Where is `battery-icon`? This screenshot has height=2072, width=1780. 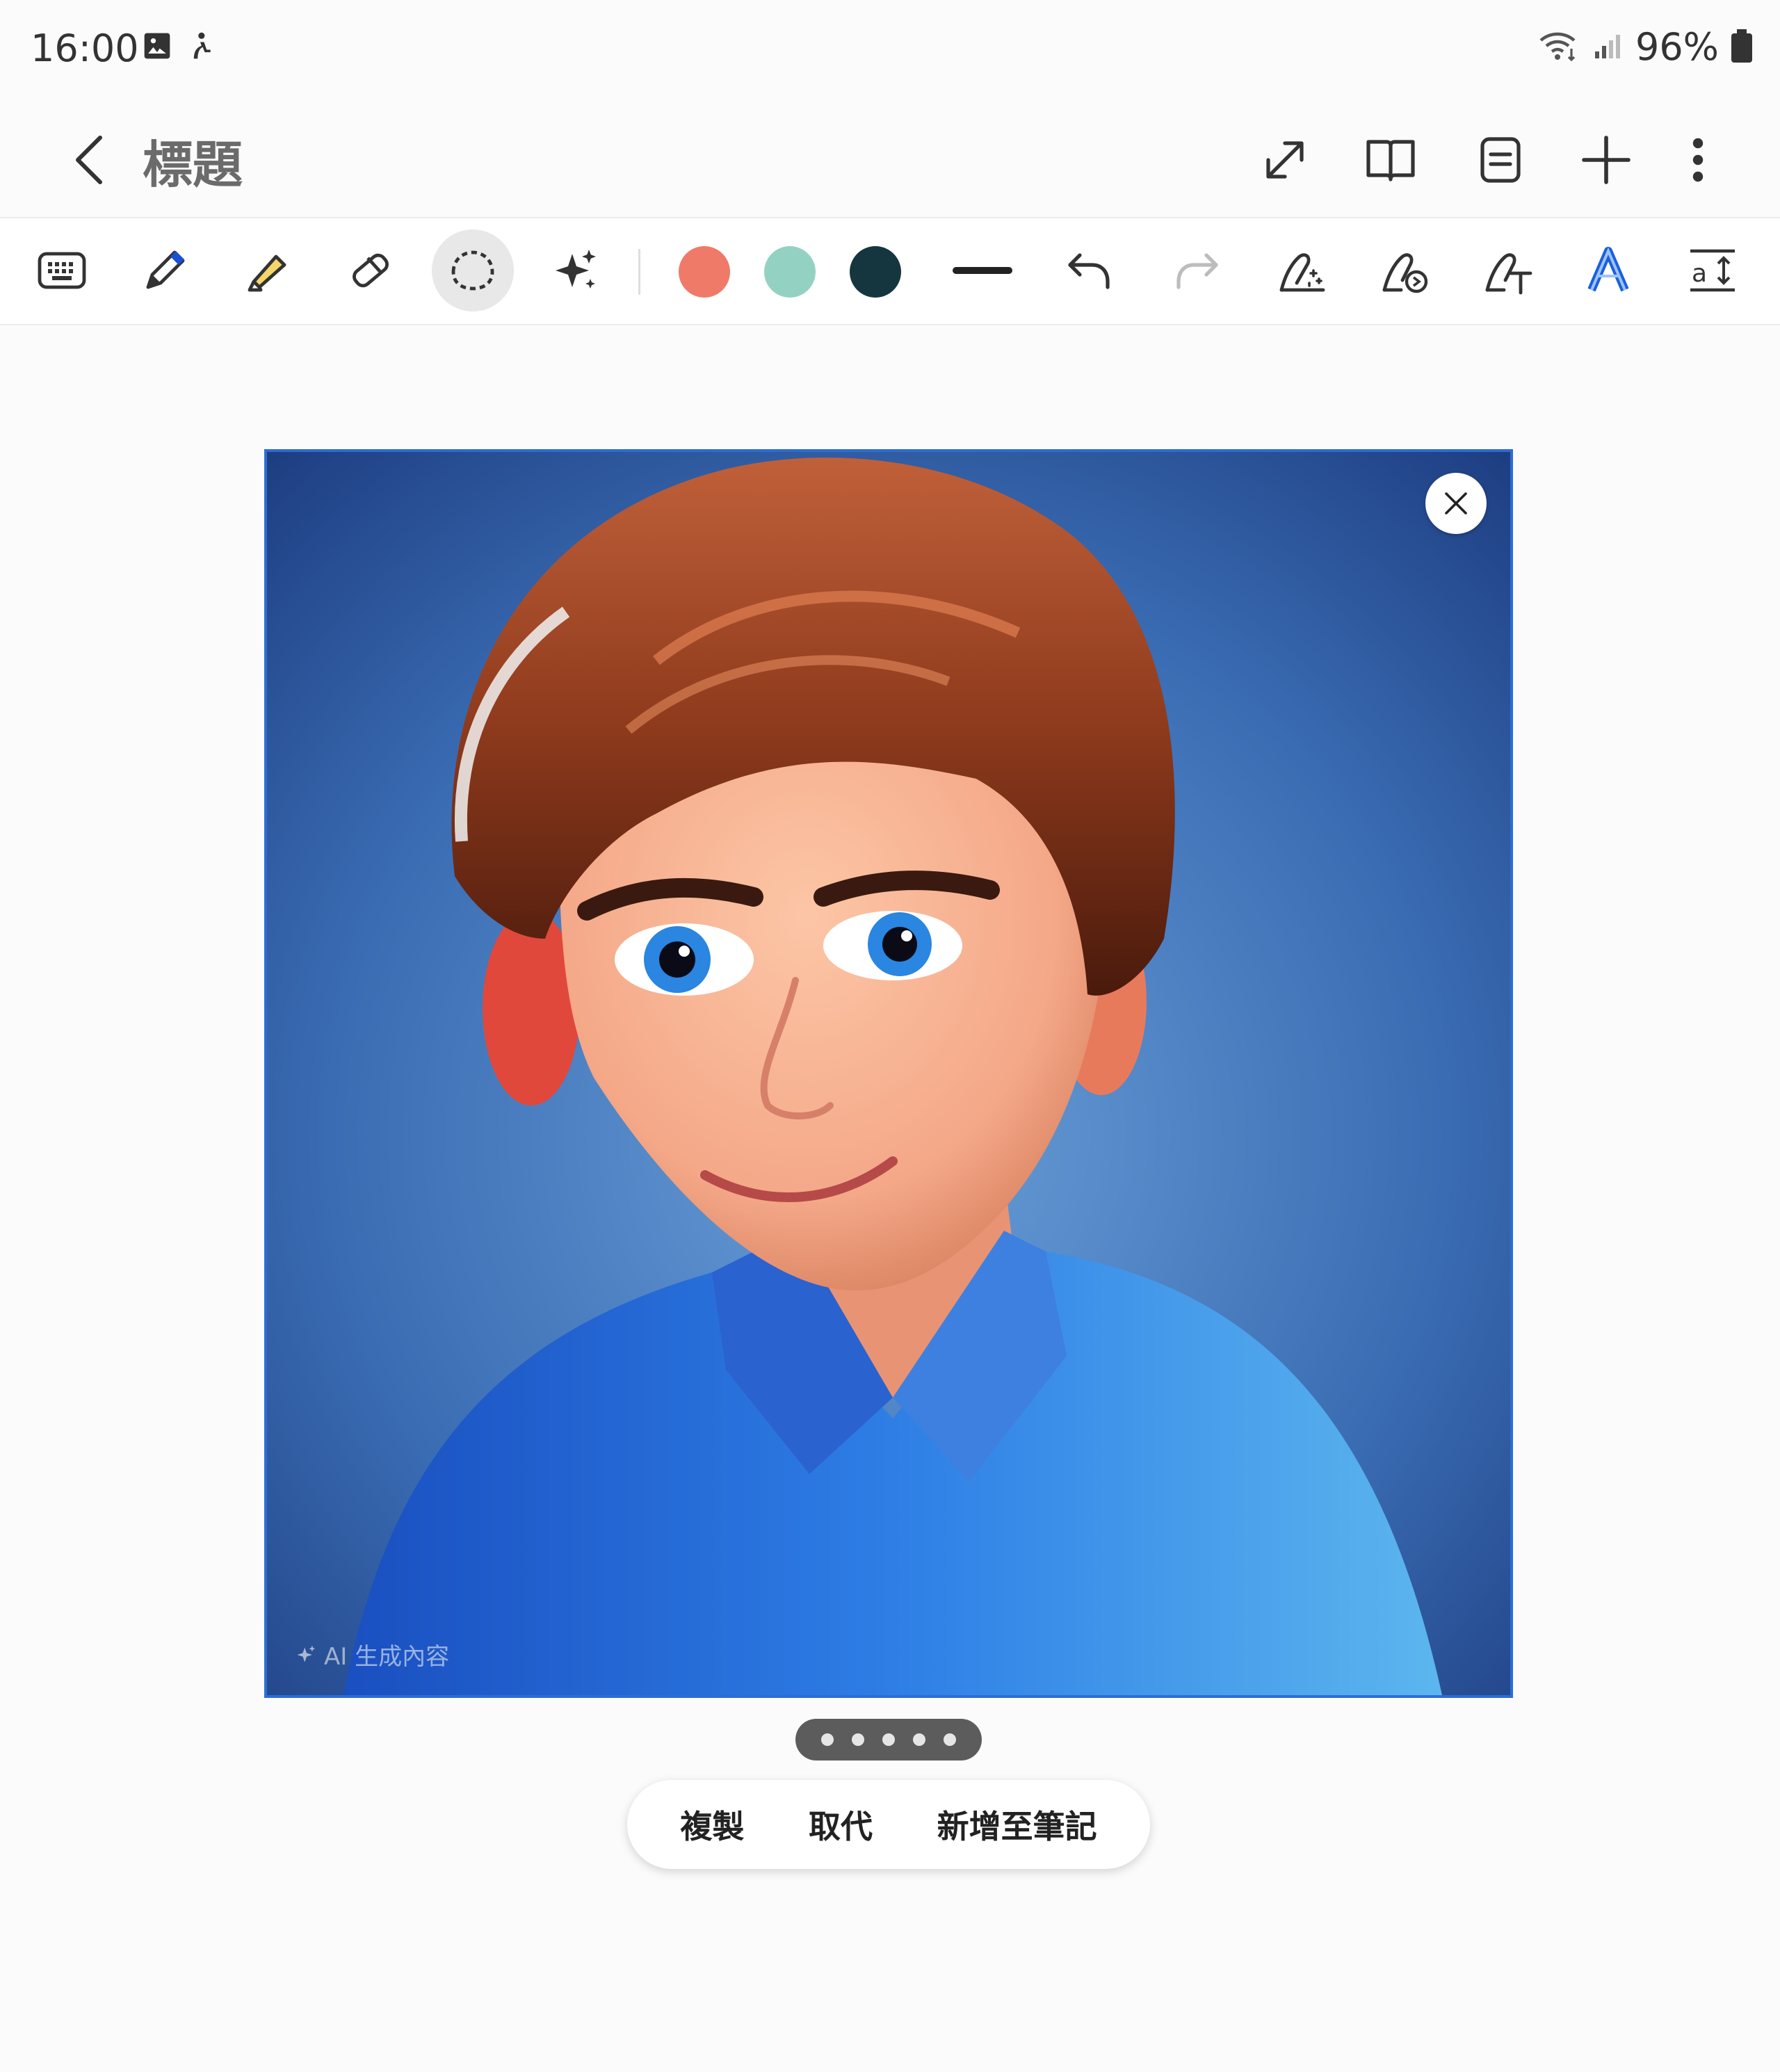 battery-icon is located at coordinates (1741, 47).